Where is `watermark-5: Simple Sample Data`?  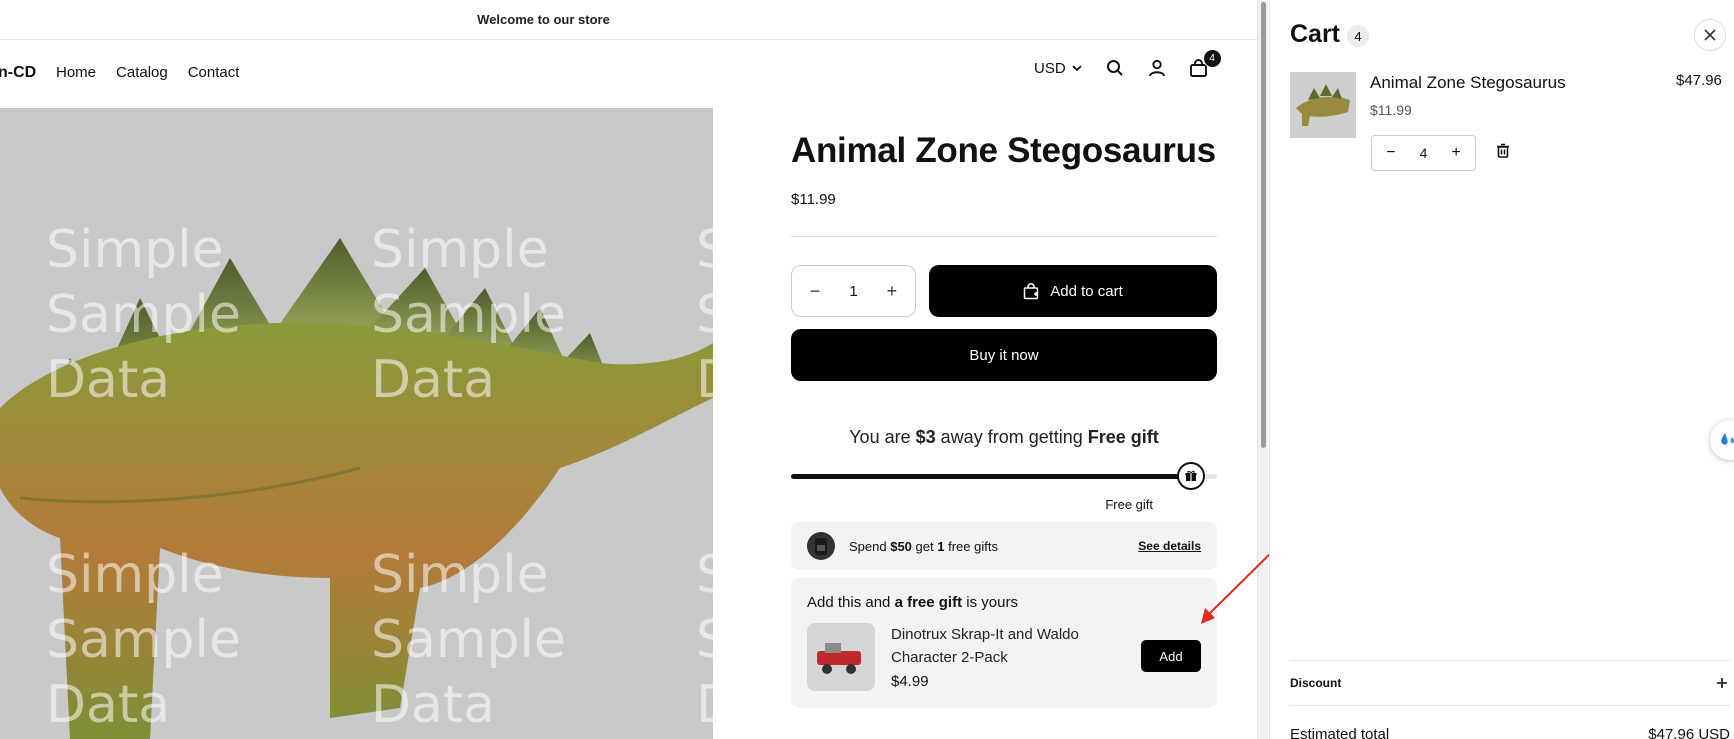 watermark-5: Simple Sample Data is located at coordinates (468, 640).